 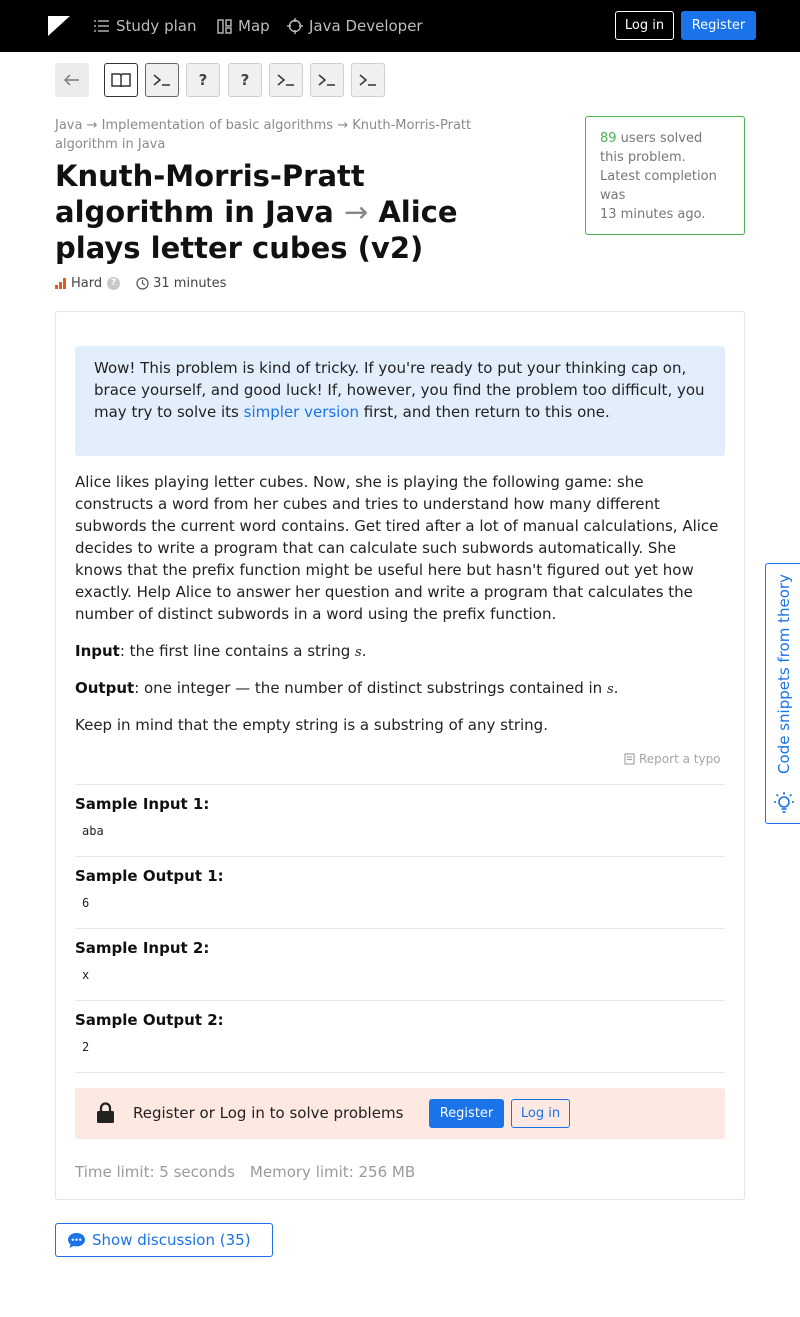 I want to click on book-icon, so click(x=121, y=80).